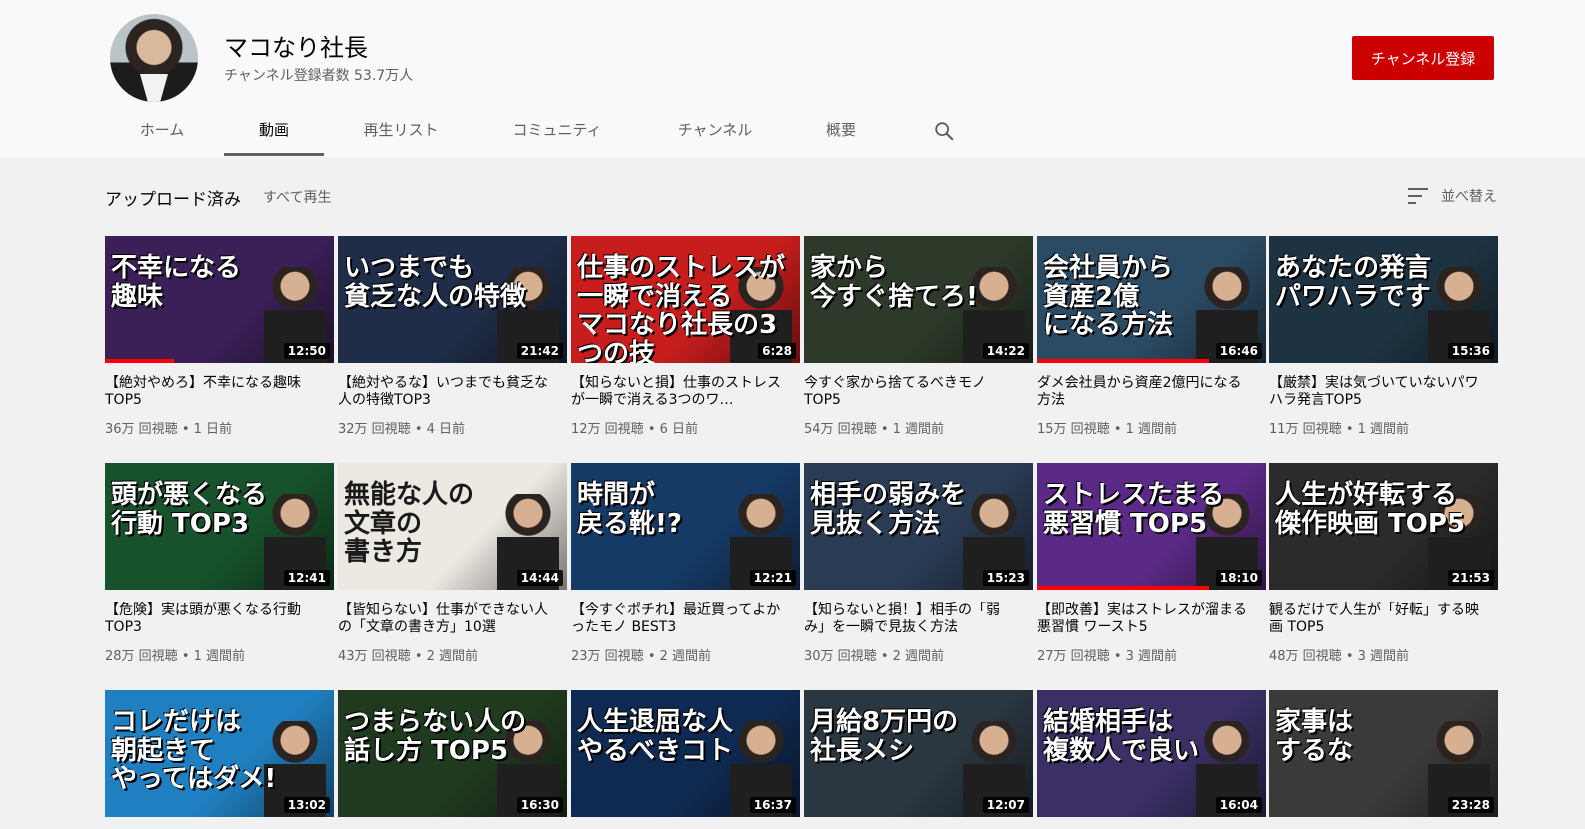 This screenshot has width=1585, height=829. I want to click on active-tab-indicator, so click(274, 154).